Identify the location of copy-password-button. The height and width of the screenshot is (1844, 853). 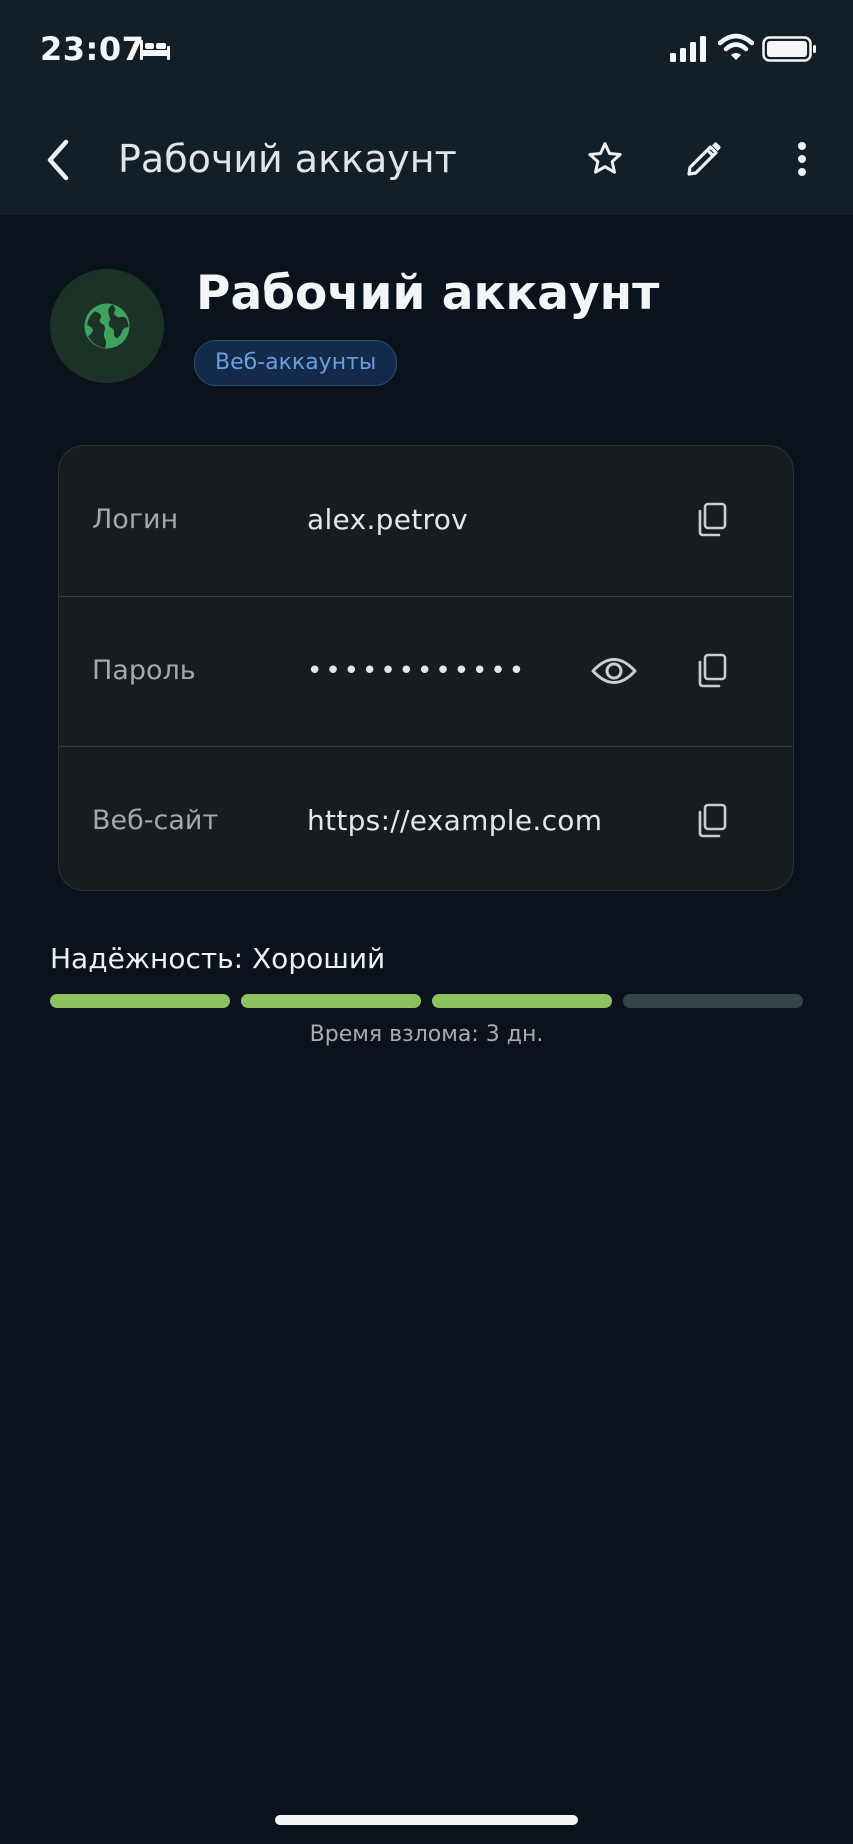
(711, 671).